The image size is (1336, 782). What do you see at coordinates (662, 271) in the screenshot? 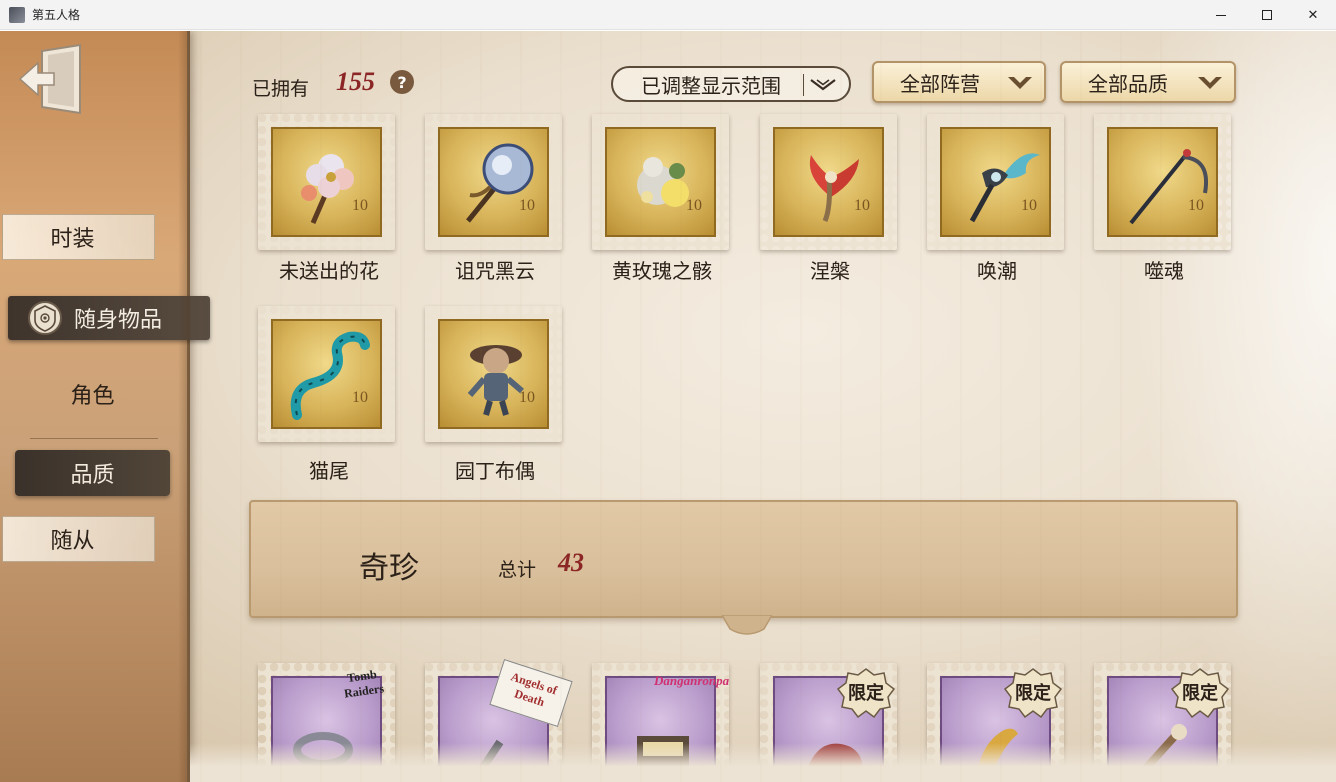
I see `item-name: 黄玫瑰之骸` at bounding box center [662, 271].